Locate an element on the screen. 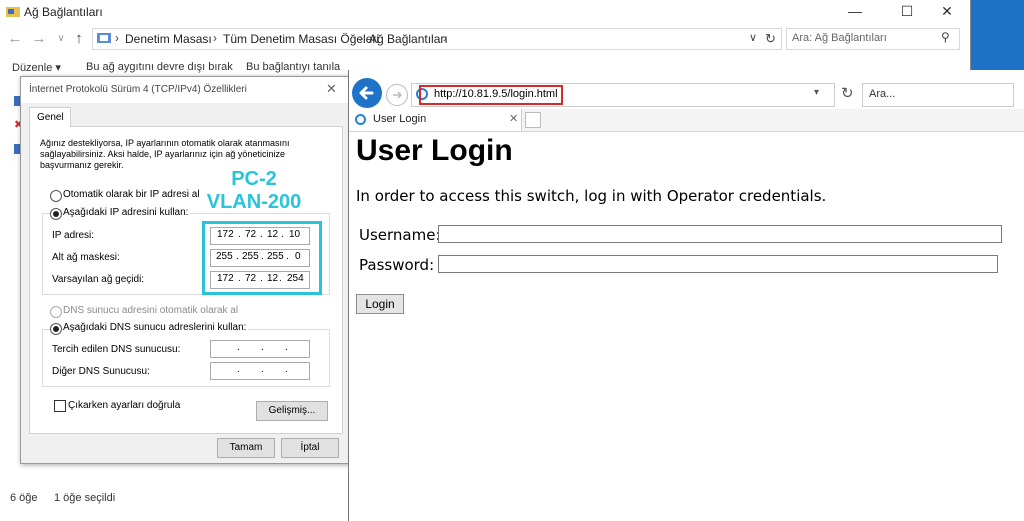 The image size is (1024, 521). forward-arrow-icon: → is located at coordinates (39, 39).